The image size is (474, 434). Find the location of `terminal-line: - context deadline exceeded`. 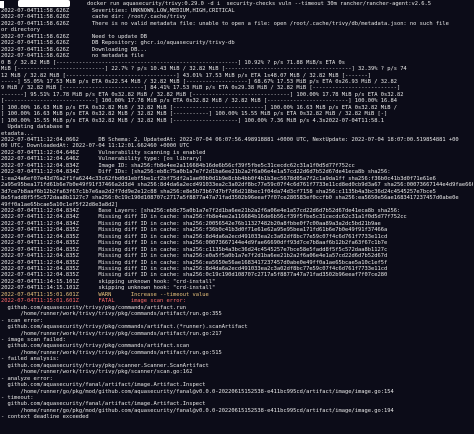

terminal-line: - context deadline exceeded is located at coordinates (45, 417).